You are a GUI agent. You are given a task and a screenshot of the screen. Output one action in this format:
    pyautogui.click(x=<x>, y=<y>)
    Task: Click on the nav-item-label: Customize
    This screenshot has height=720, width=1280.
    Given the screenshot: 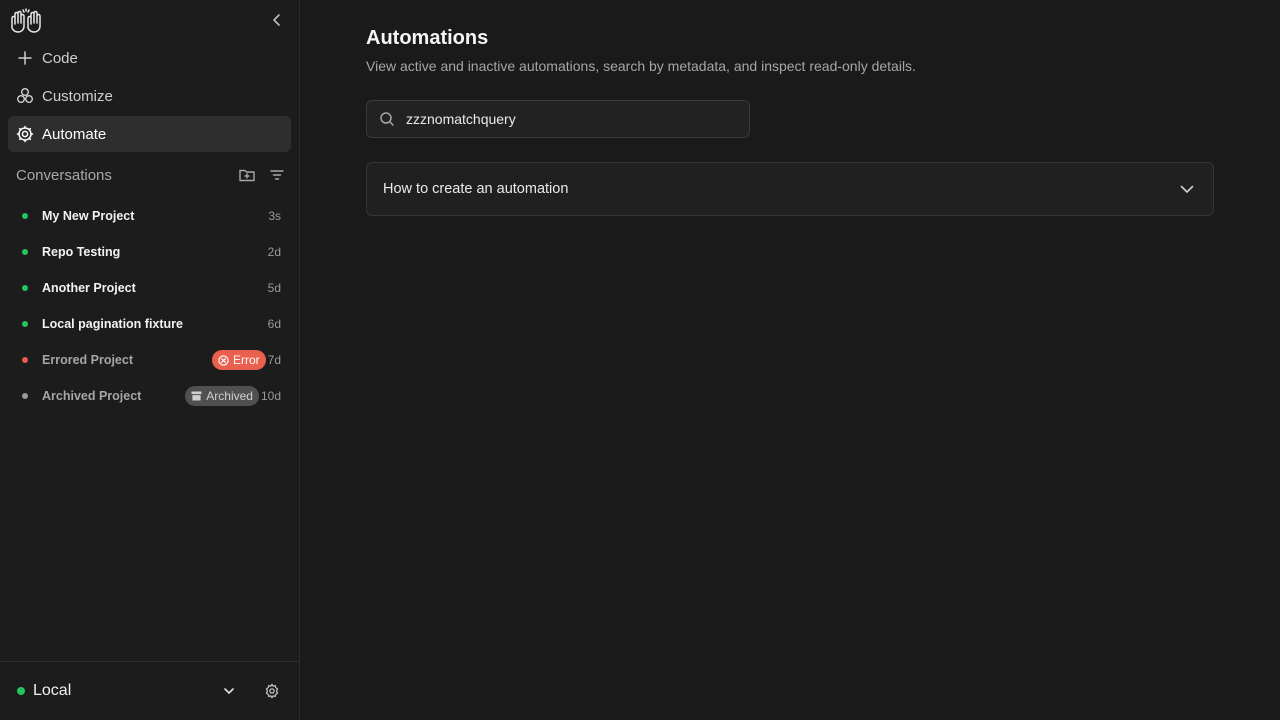 What is the action you would take?
    pyautogui.click(x=77, y=96)
    